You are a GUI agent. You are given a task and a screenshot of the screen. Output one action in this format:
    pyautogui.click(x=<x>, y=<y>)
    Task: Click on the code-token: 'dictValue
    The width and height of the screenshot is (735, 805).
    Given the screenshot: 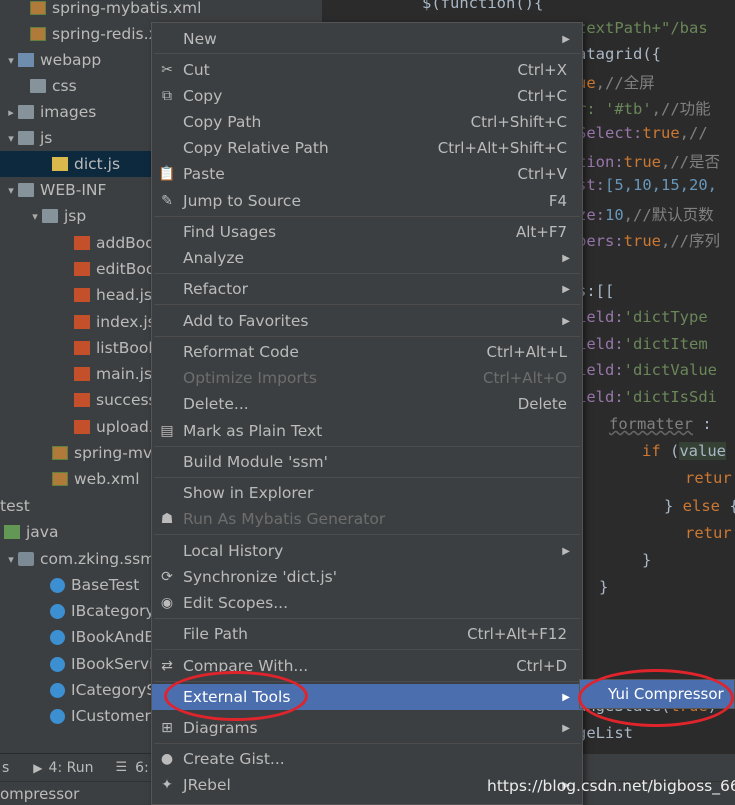 What is the action you would take?
    pyautogui.click(x=670, y=370)
    